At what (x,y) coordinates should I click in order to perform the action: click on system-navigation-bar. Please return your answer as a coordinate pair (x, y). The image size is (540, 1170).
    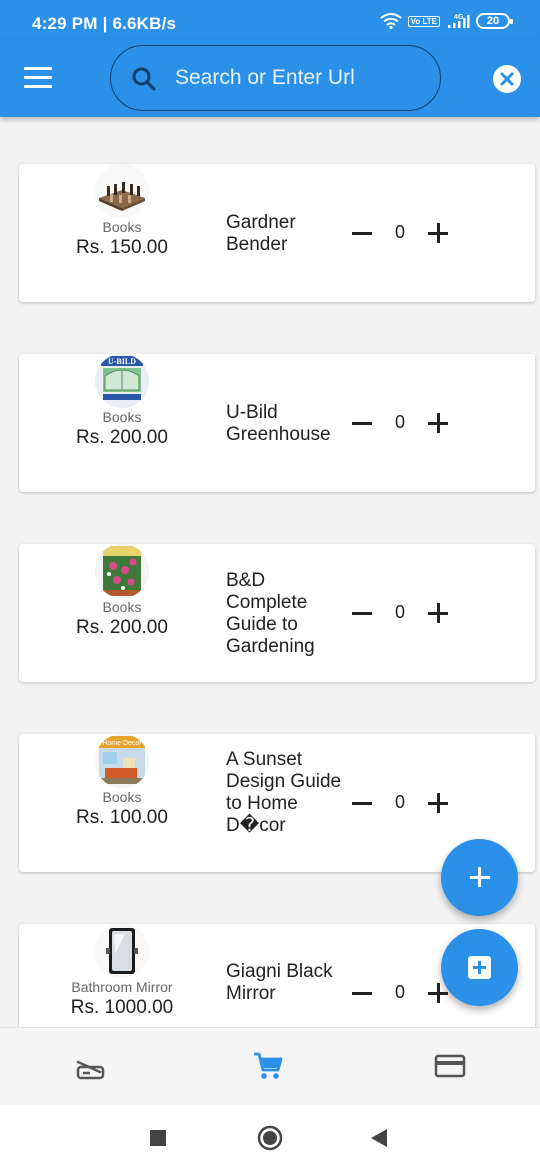
    Looking at the image, I should click on (270, 1137).